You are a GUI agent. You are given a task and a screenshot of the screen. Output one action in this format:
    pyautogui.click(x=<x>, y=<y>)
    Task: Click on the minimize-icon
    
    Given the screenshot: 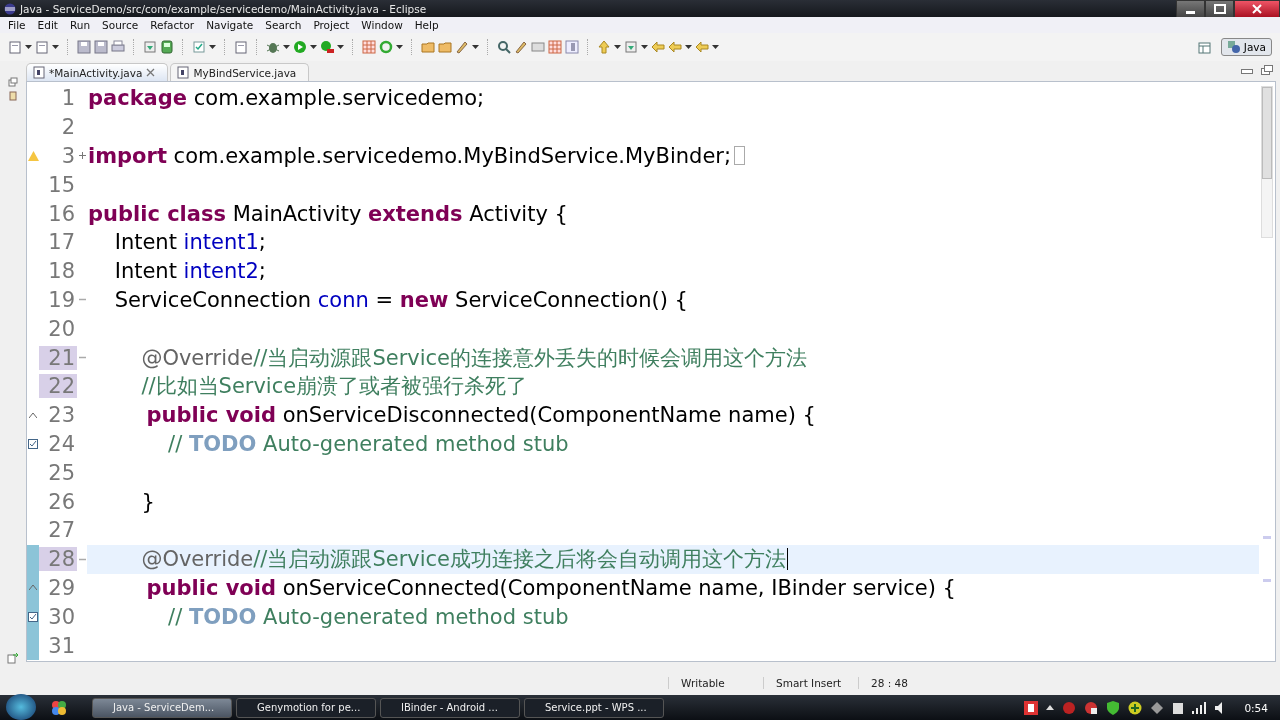 What is the action you would take?
    pyautogui.click(x=1247, y=72)
    